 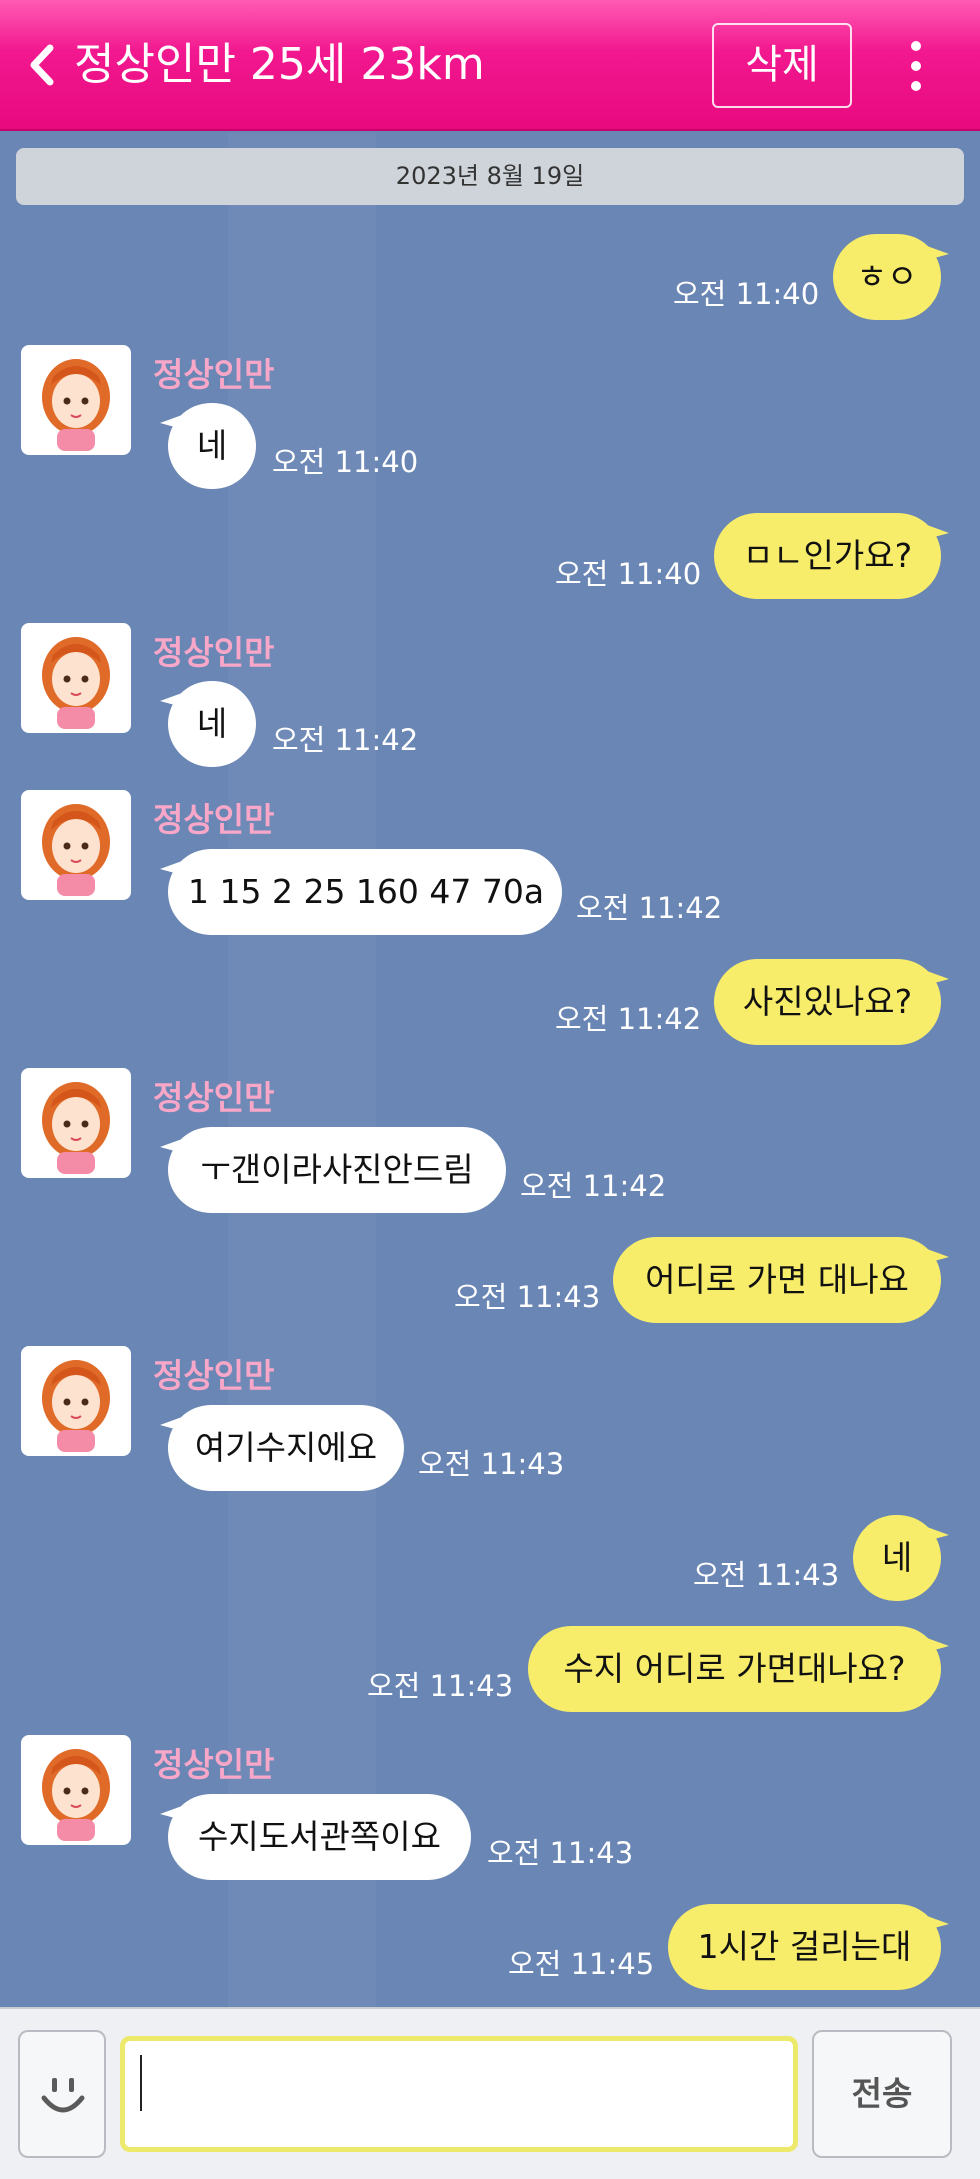 I want to click on send-button: 전송, so click(x=882, y=2094).